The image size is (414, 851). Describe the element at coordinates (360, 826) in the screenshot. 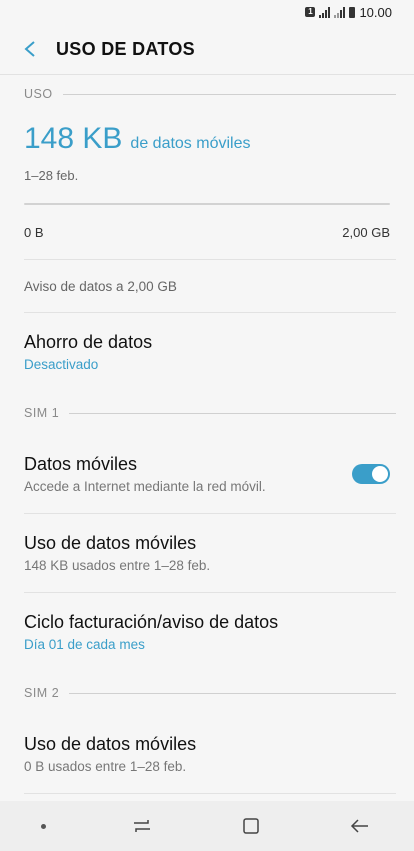

I see `nav-back-icon` at that location.